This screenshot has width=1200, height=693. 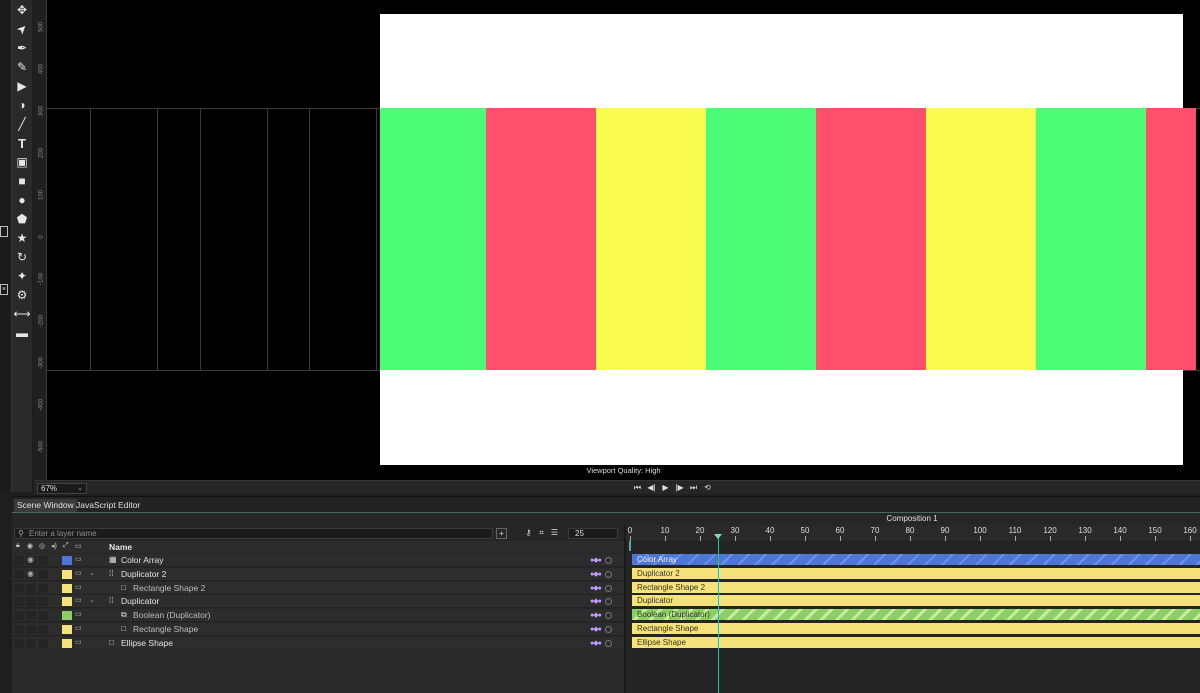 What do you see at coordinates (22, 200) in the screenshot?
I see `ellipse-icon: ●` at bounding box center [22, 200].